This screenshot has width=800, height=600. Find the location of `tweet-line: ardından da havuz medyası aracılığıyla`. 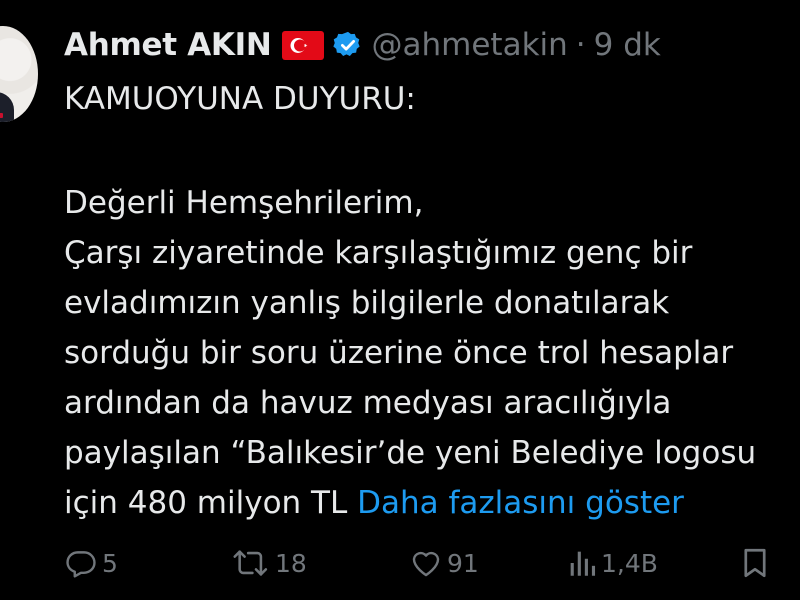

tweet-line: ardından da havuz medyası aracılığıyla is located at coordinates (368, 403).